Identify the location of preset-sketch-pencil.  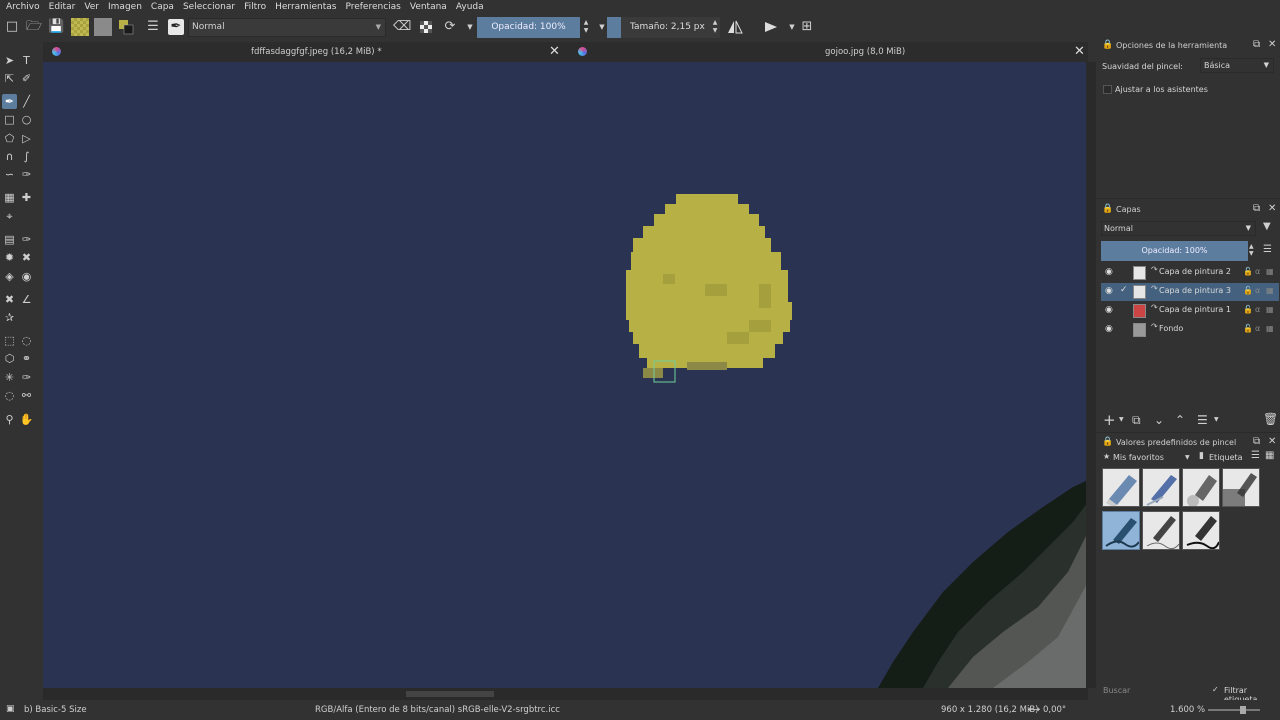
(1161, 530).